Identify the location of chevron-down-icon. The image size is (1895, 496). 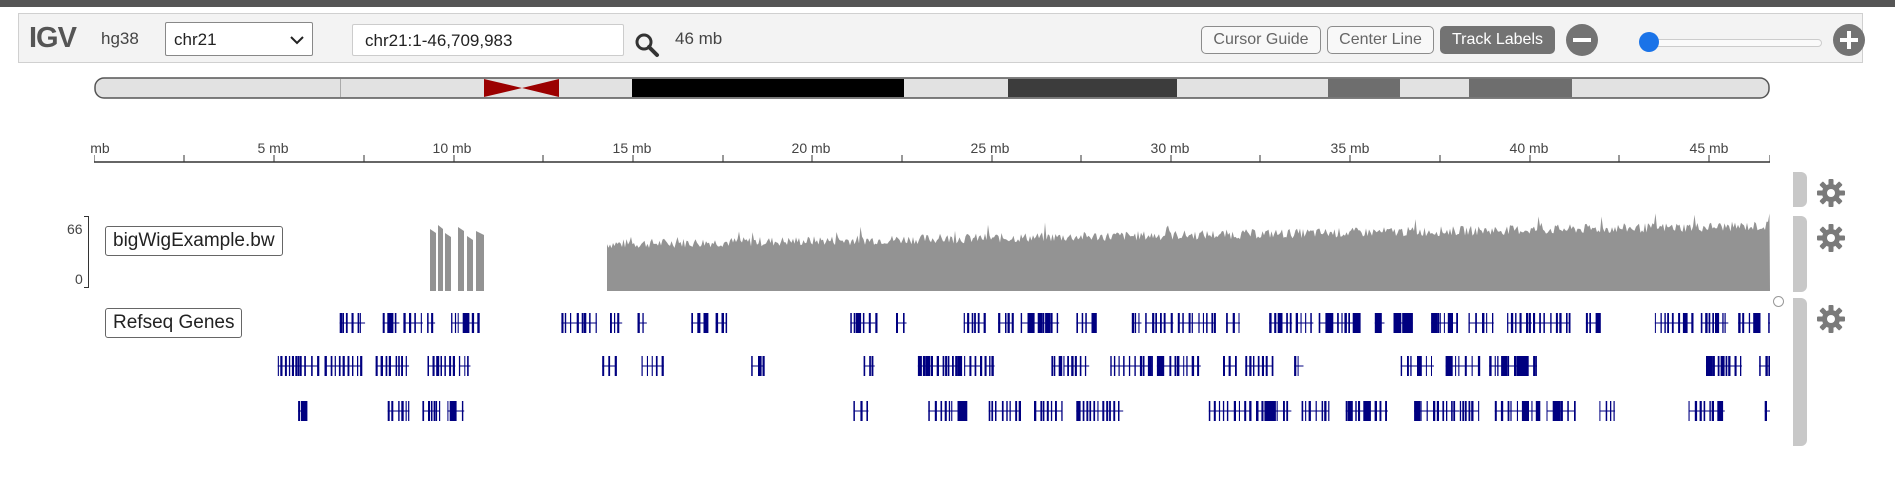
(297, 40).